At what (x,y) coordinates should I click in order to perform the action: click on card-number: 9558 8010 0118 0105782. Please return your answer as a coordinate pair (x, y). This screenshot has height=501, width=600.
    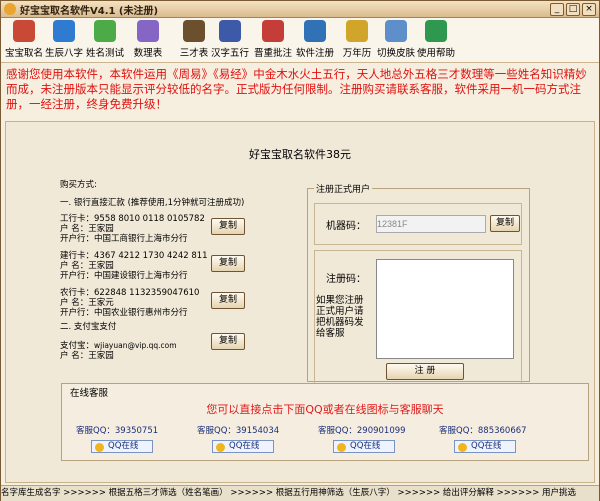
    Looking at the image, I should click on (149, 219).